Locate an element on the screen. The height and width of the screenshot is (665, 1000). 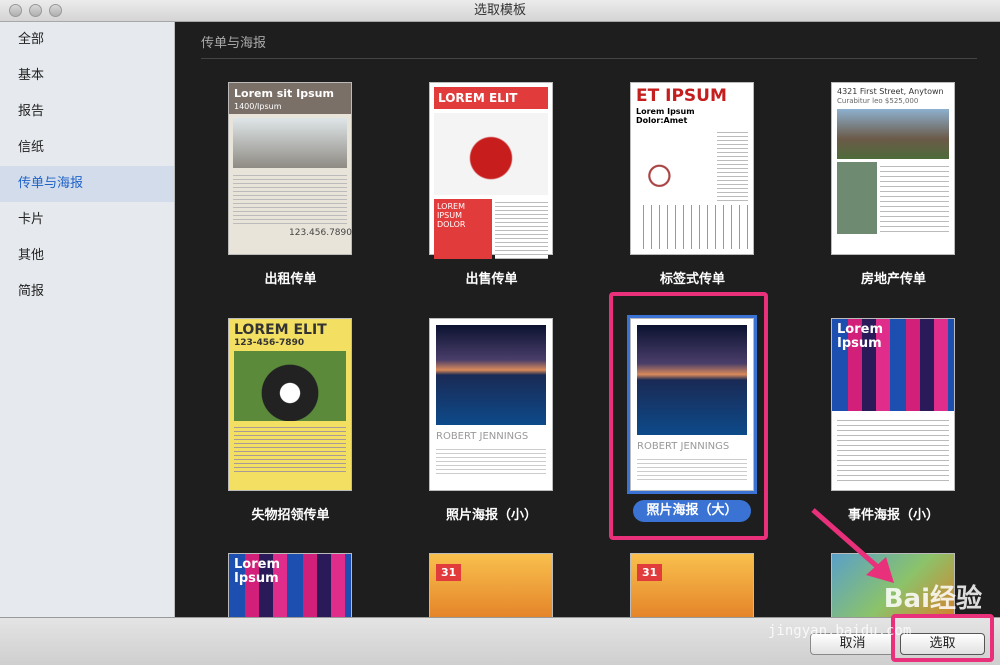
dog-photo is located at coordinates (290, 386).